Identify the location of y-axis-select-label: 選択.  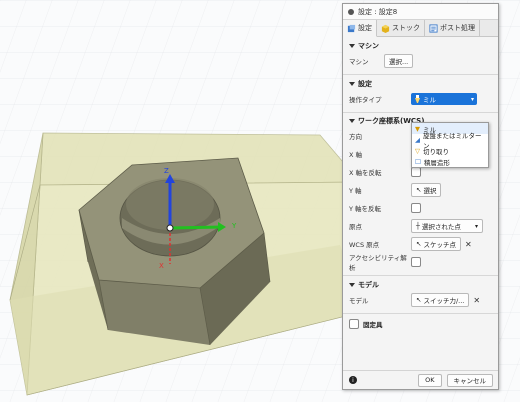
(430, 191).